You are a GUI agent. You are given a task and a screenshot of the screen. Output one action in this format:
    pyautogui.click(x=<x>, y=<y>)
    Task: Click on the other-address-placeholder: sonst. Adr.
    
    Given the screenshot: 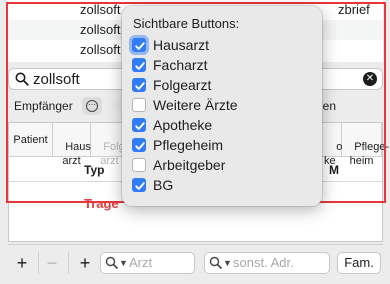 What is the action you would take?
    pyautogui.click(x=263, y=262)
    